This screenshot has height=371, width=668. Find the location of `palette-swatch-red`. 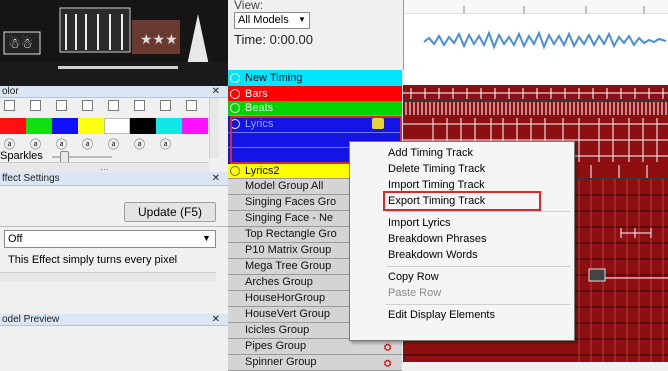

palette-swatch-red is located at coordinates (13, 126).